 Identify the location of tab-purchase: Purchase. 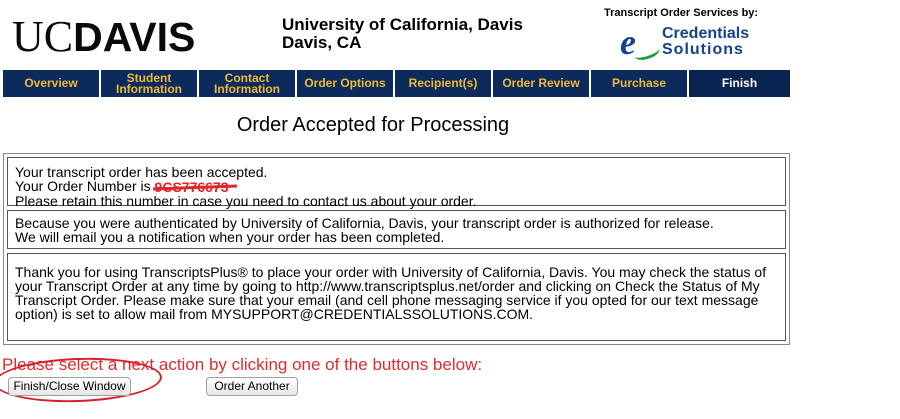
(640, 83).